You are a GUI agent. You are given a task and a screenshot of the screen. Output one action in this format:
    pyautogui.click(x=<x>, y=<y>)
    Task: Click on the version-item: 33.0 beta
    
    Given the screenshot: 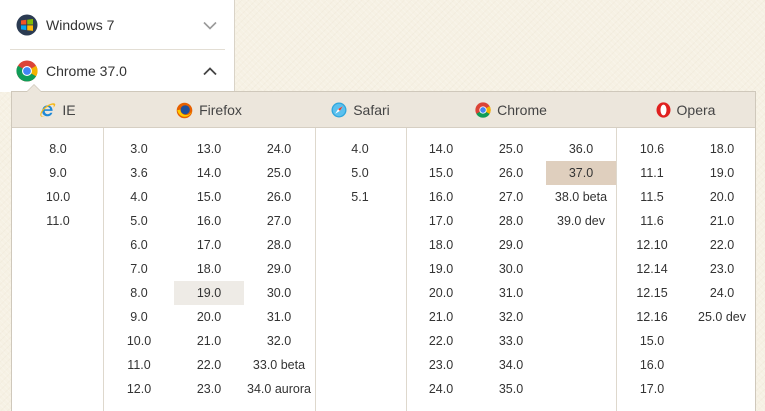 What is the action you would take?
    pyautogui.click(x=279, y=365)
    